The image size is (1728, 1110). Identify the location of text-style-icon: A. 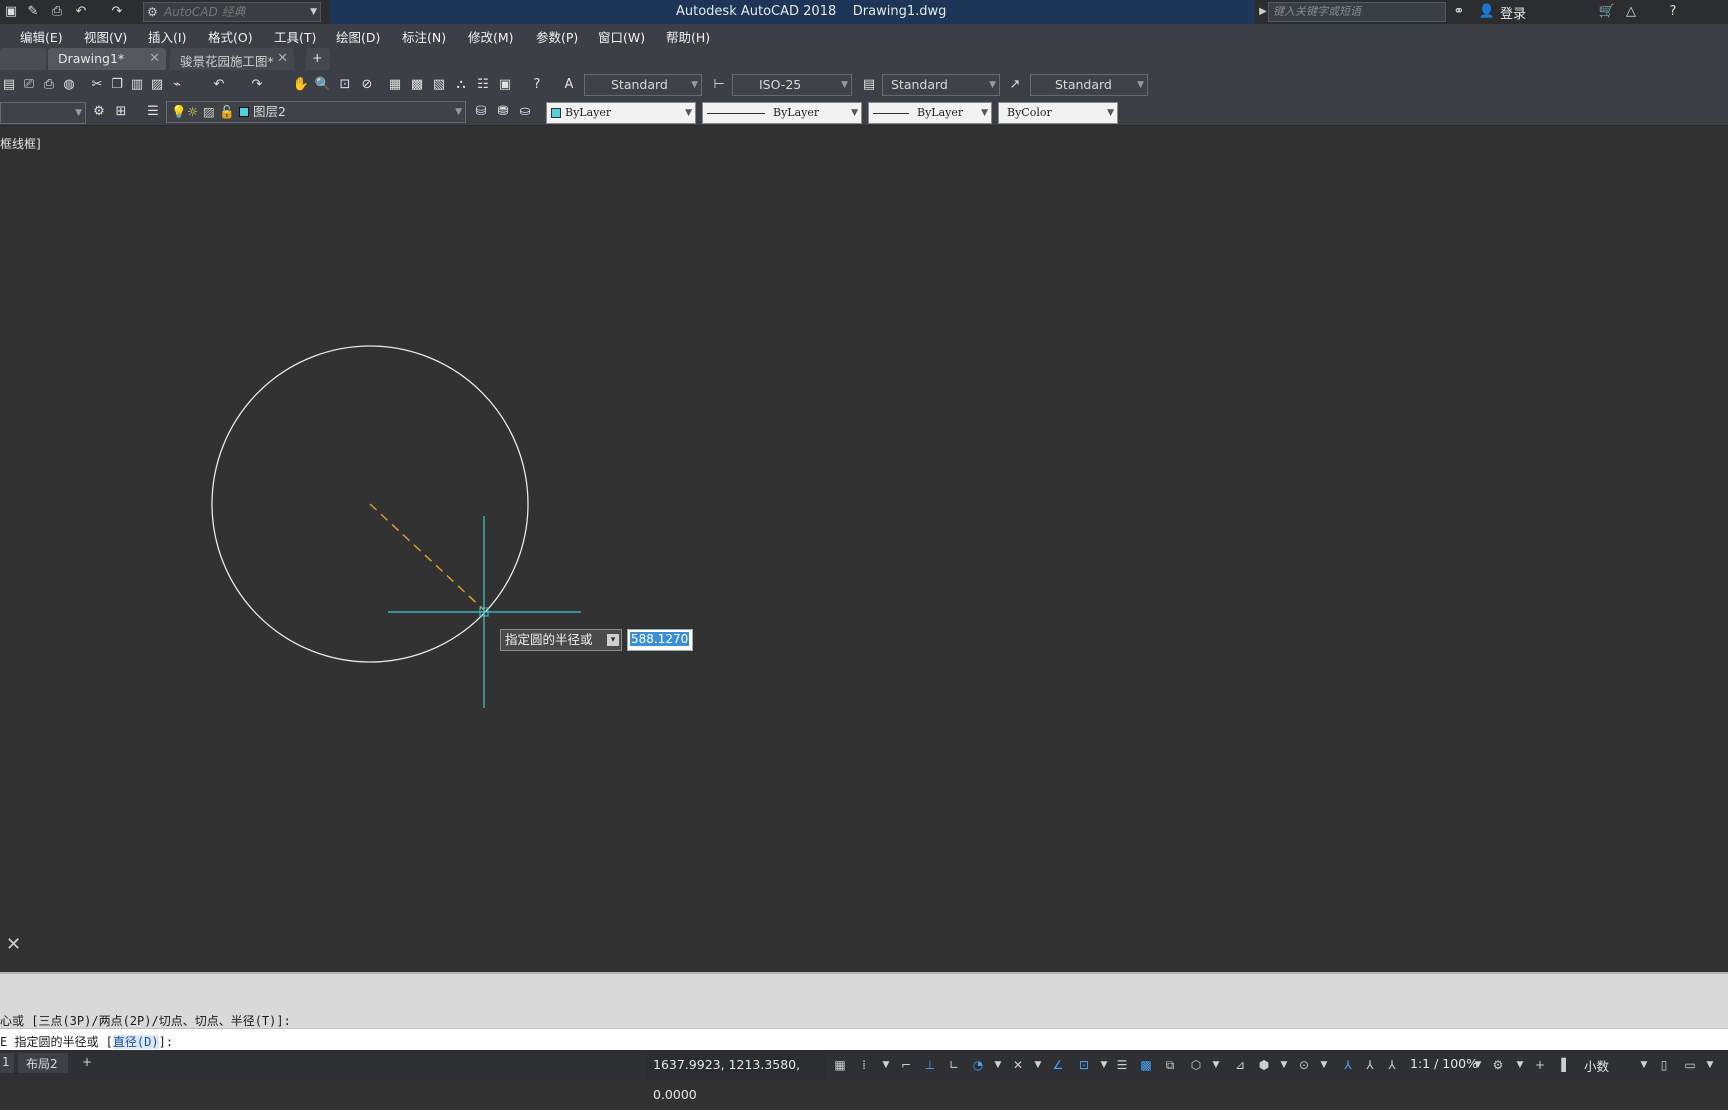
(569, 85).